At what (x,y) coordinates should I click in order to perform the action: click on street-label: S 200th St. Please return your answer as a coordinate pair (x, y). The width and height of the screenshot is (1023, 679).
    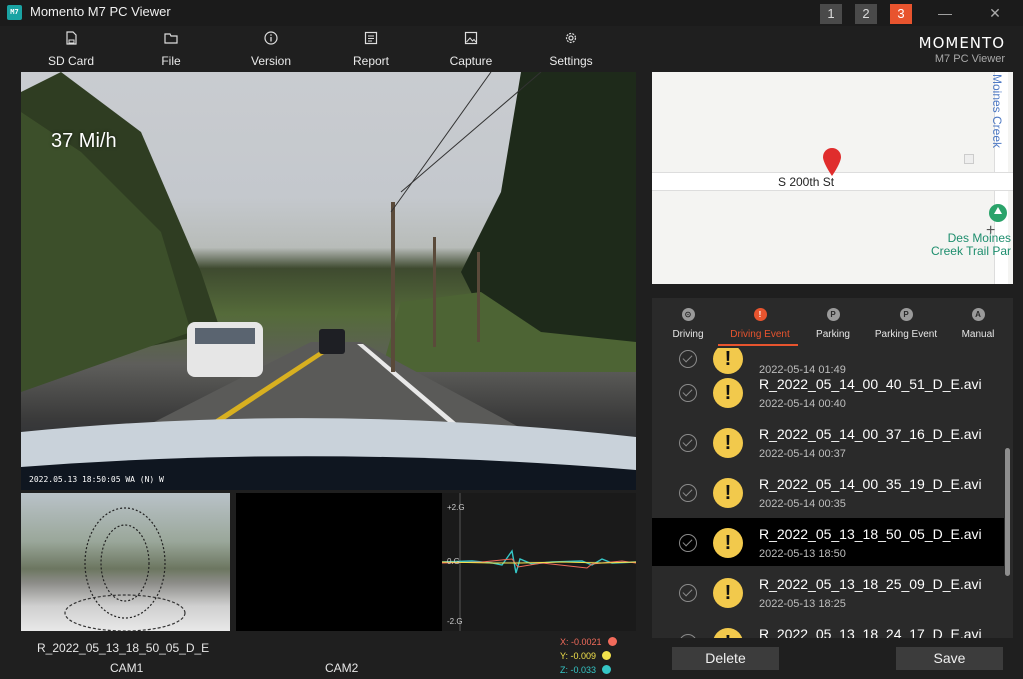
    Looking at the image, I should click on (806, 182).